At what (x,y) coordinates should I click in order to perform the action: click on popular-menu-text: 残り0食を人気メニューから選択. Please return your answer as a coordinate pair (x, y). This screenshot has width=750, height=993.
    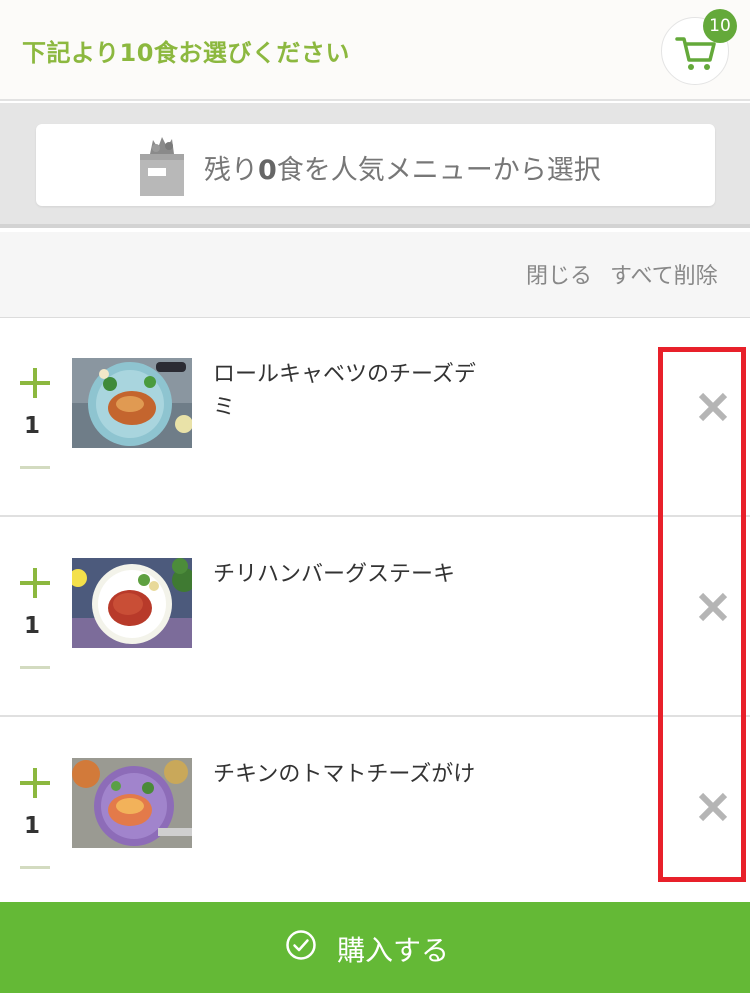
    Looking at the image, I should click on (402, 167).